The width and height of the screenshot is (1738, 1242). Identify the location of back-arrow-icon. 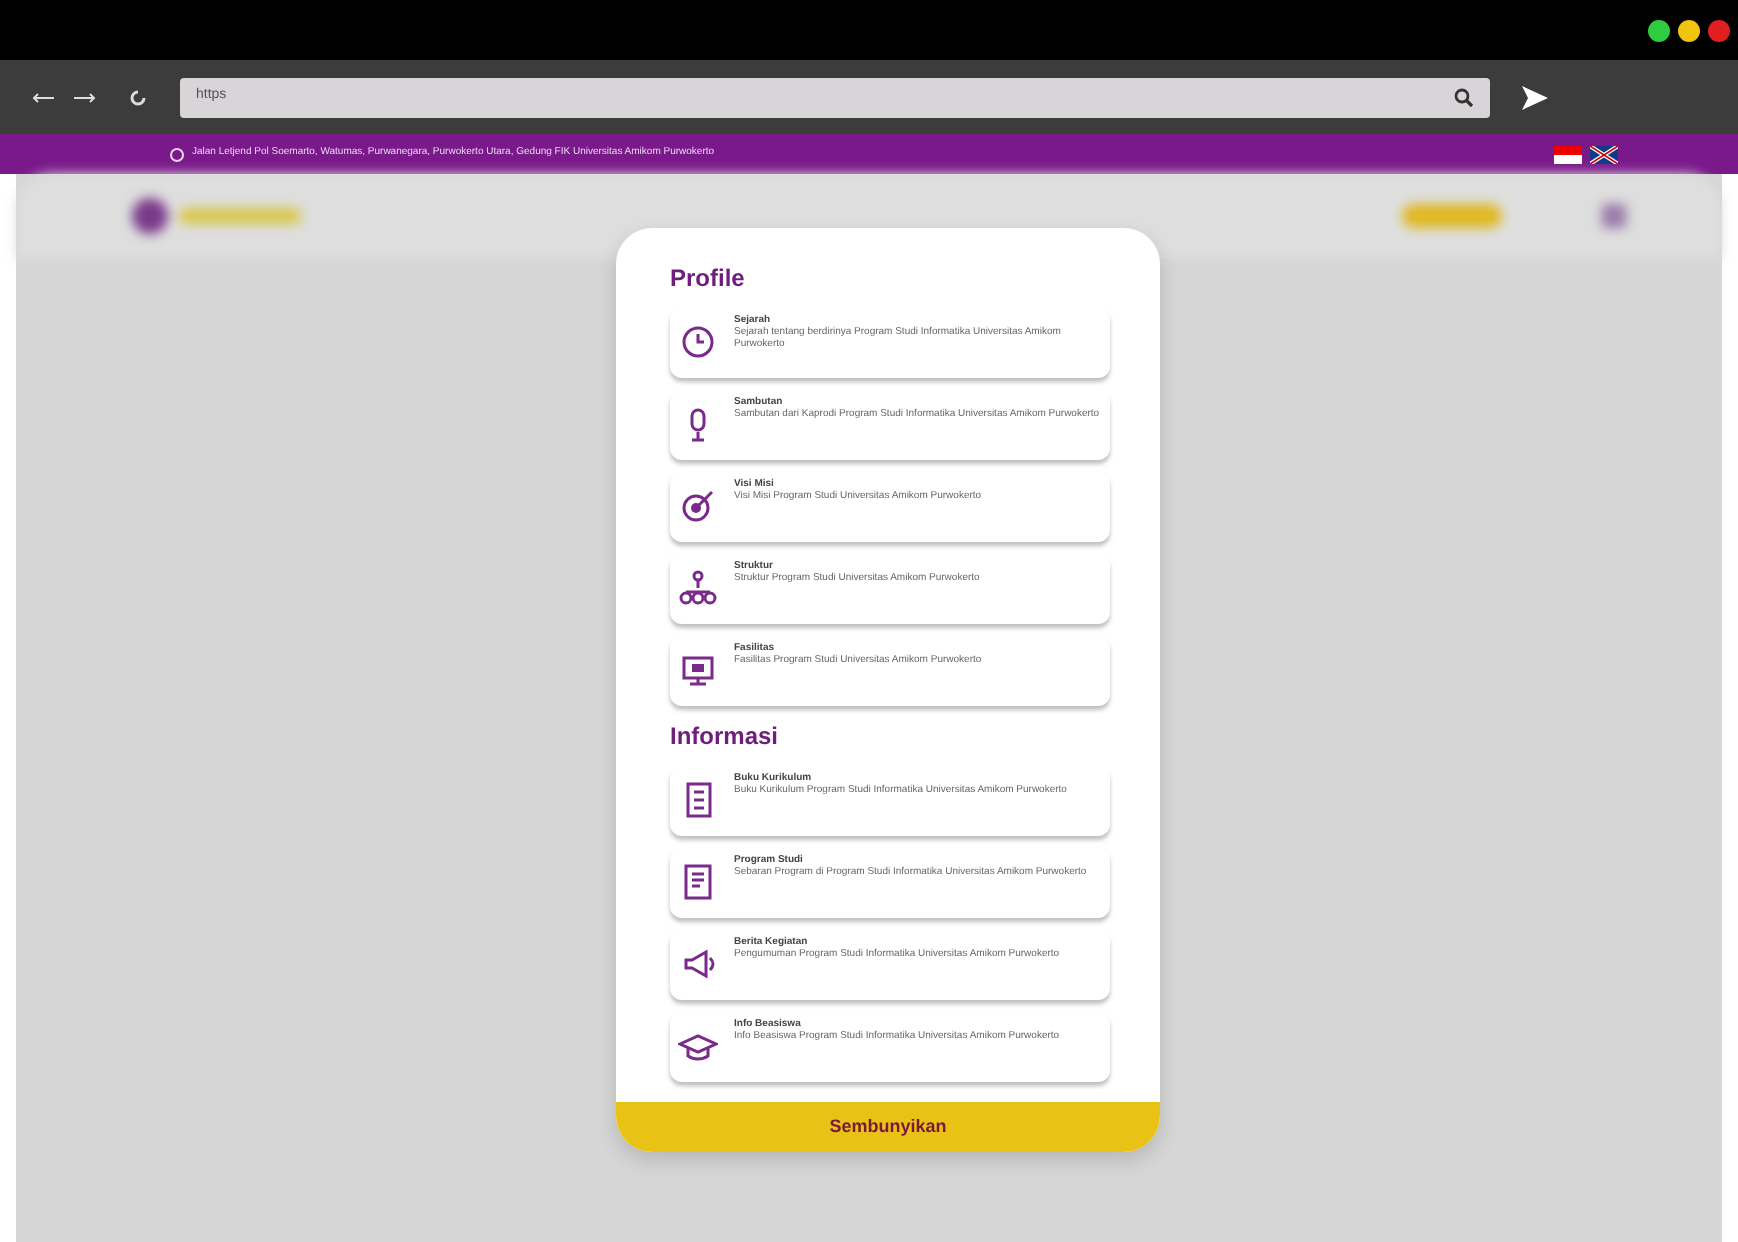
(44, 97).